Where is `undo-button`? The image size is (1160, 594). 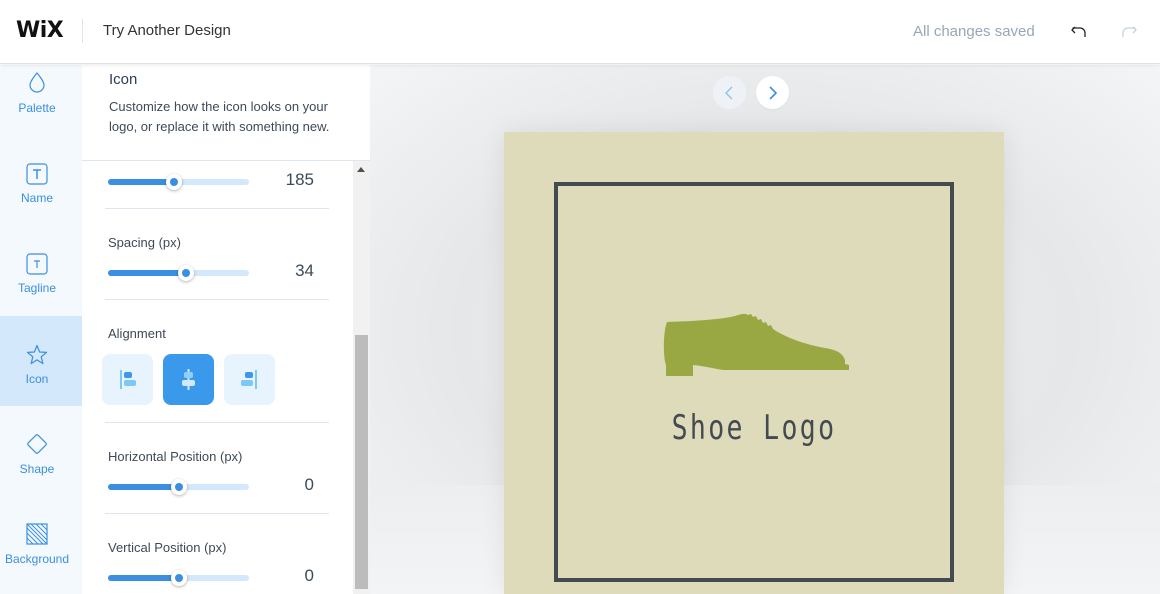 undo-button is located at coordinates (1080, 32).